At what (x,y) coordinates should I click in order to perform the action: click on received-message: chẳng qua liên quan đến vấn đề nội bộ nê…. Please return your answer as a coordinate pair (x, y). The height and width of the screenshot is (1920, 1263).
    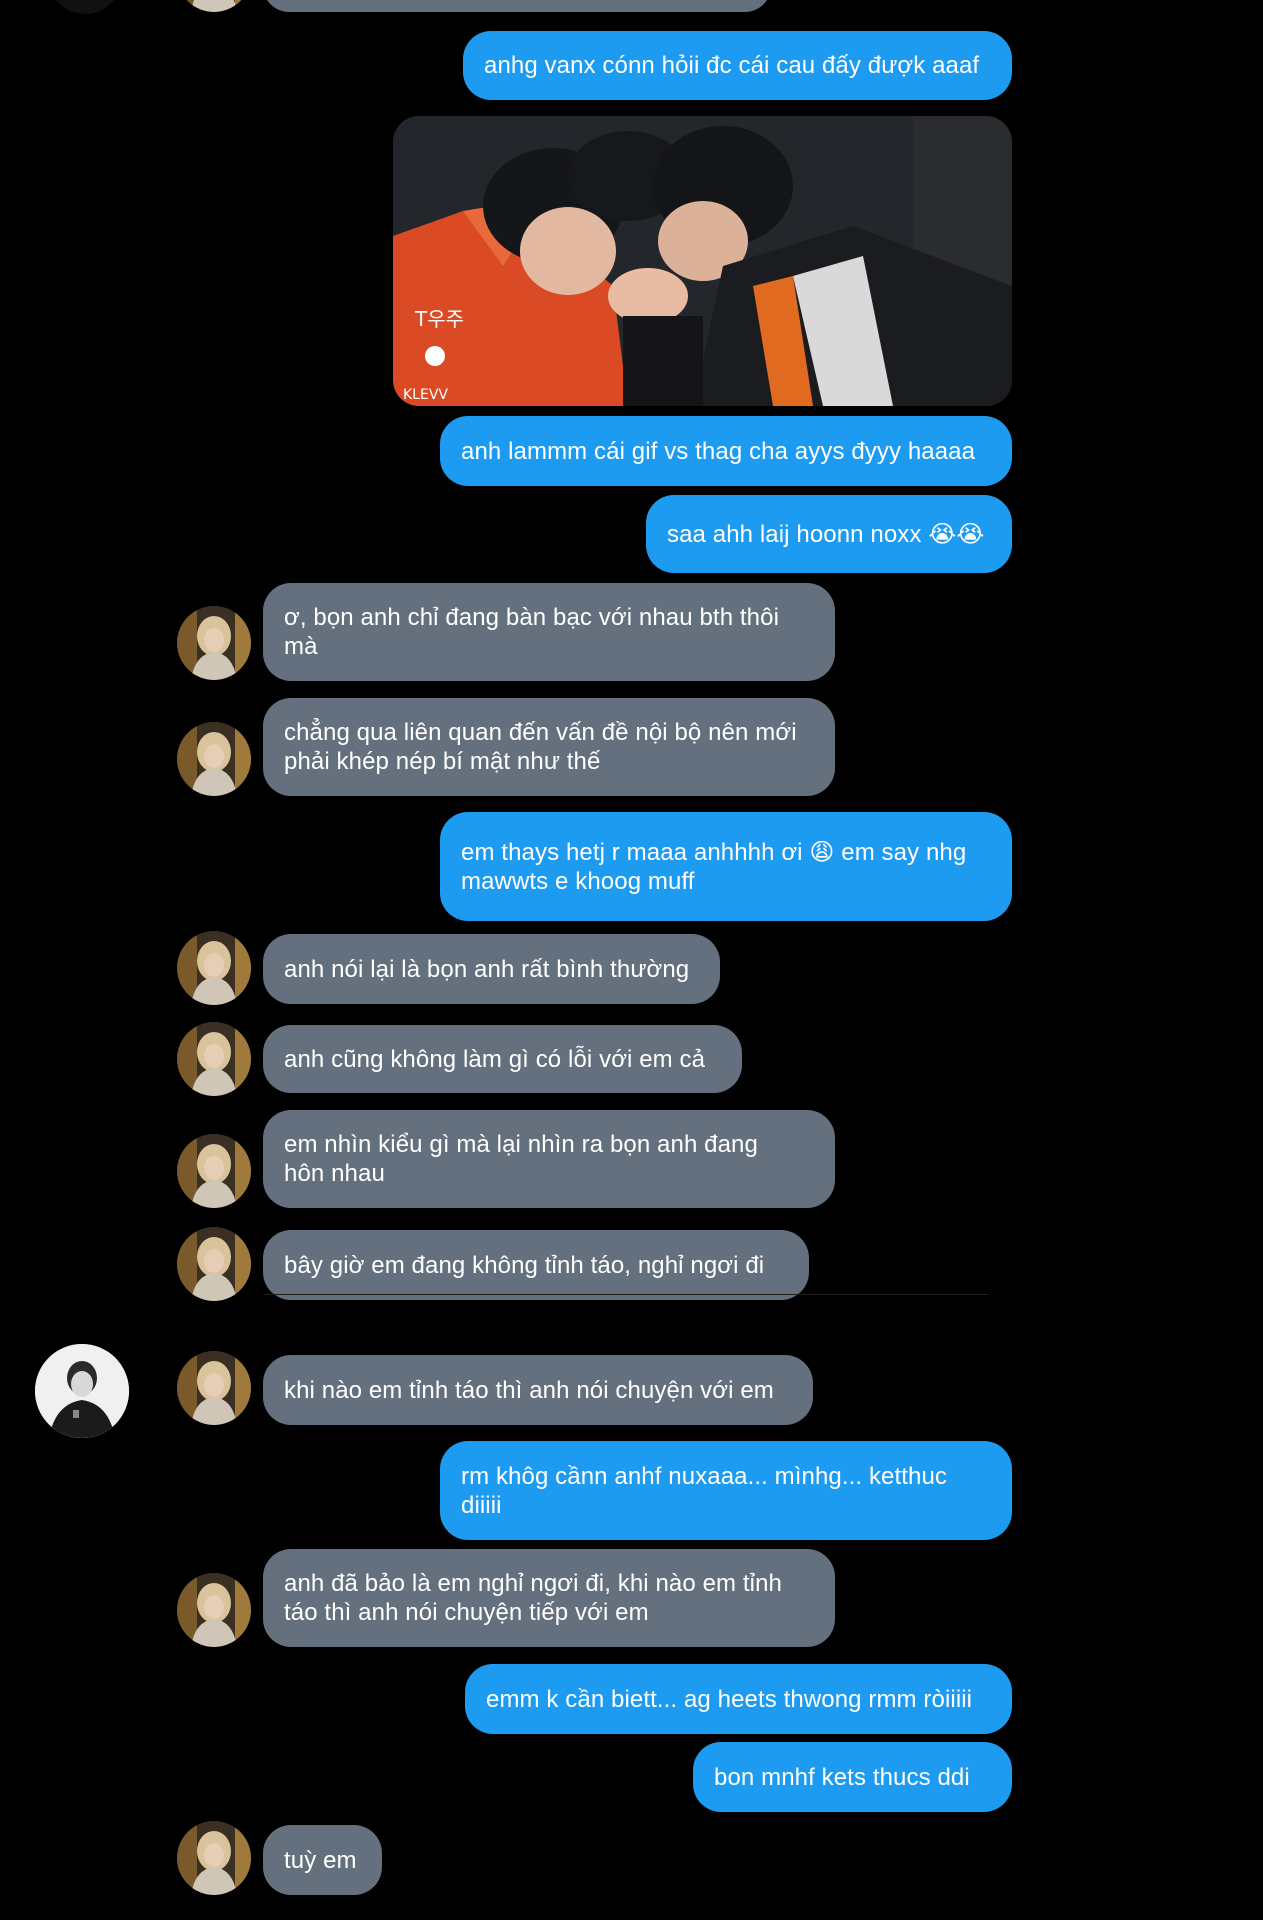
    Looking at the image, I should click on (549, 747).